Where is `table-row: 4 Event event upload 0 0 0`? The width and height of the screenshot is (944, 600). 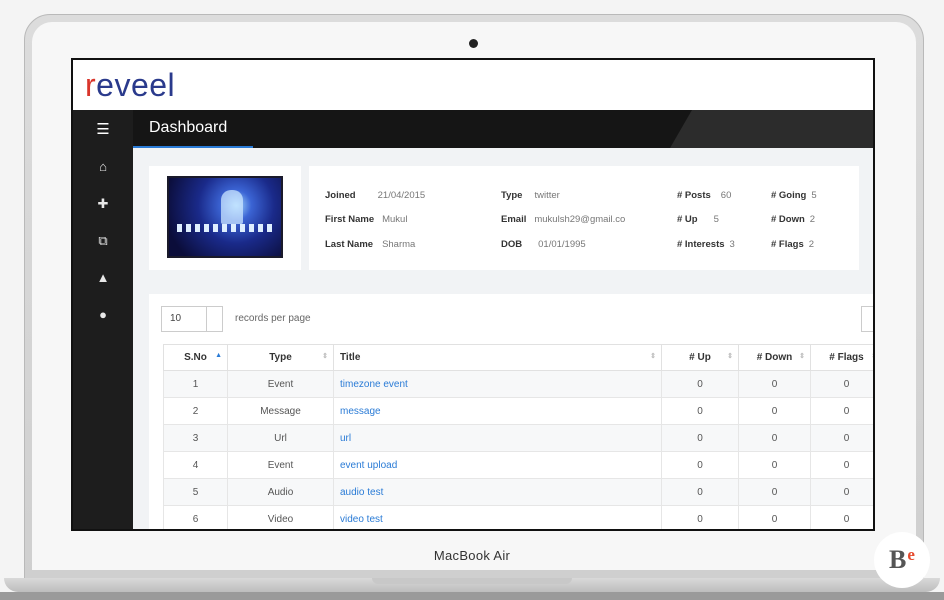 table-row: 4 Event event upload 0 0 0 is located at coordinates (518, 465).